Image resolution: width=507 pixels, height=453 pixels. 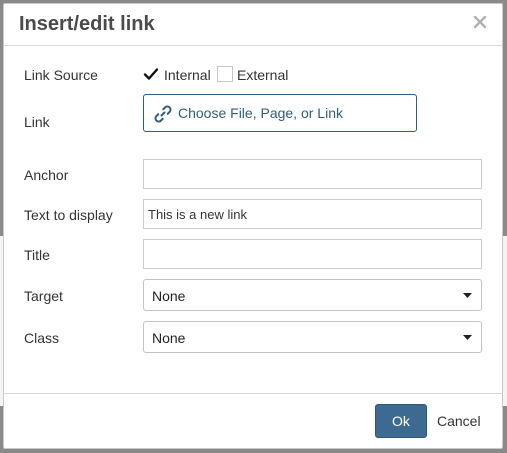 I want to click on text-to-display-input, so click(x=312, y=214).